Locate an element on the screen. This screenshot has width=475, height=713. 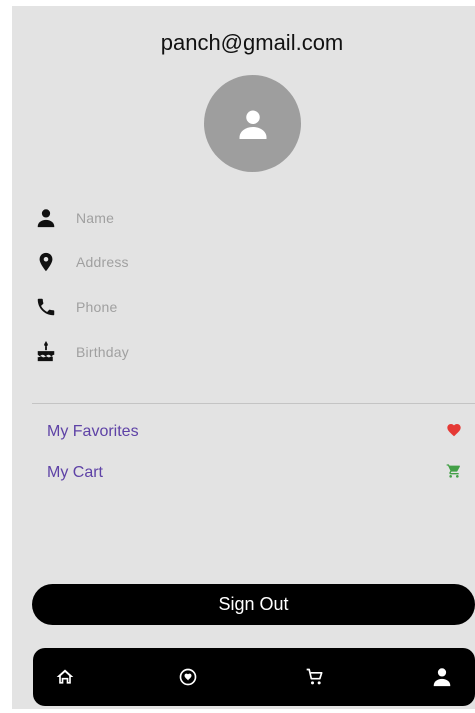
birthday-field: Birthday is located at coordinates (242, 352).